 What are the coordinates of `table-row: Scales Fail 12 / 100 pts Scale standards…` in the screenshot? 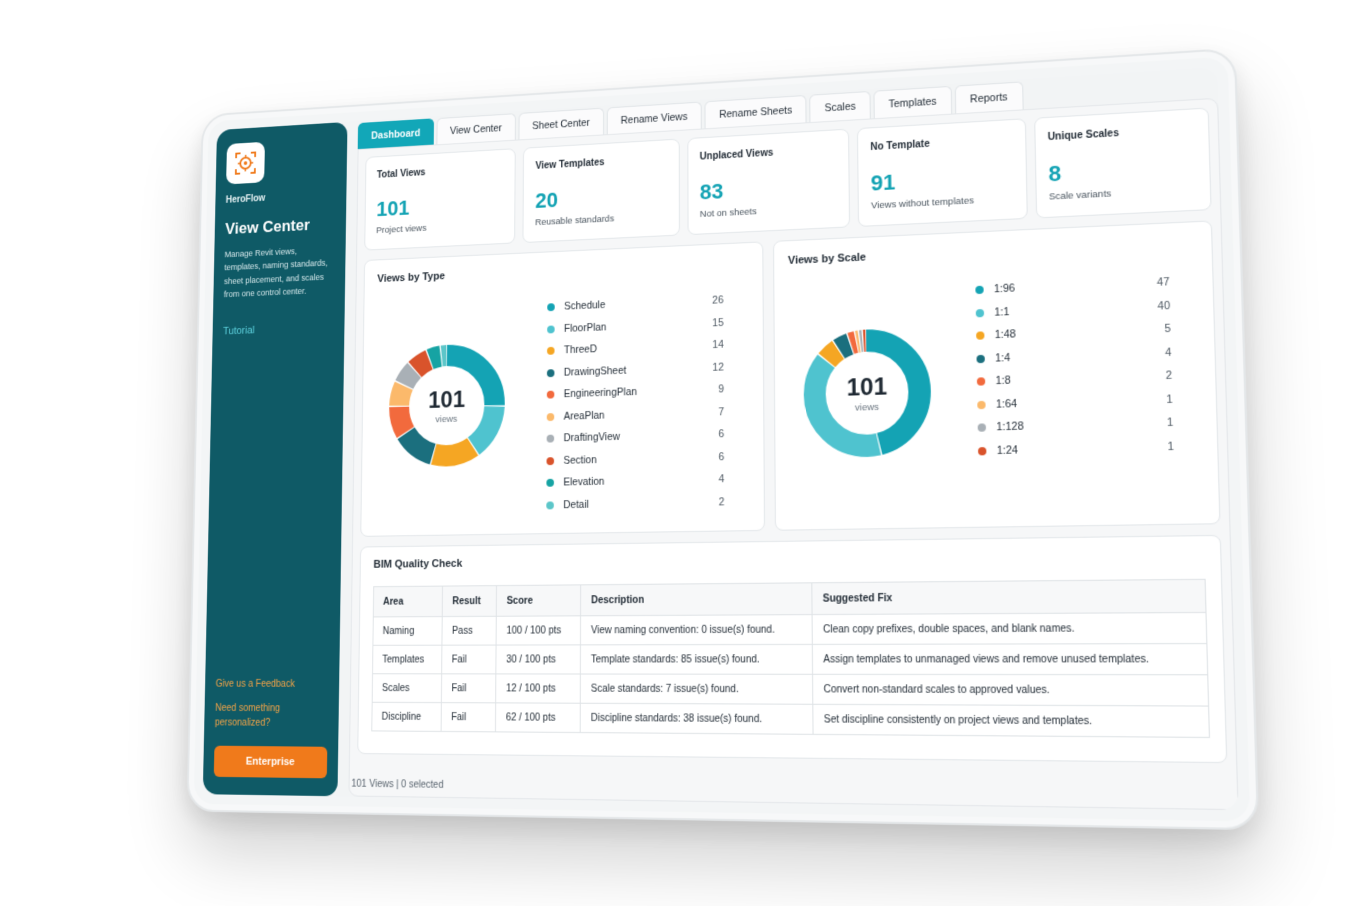 It's located at (790, 690).